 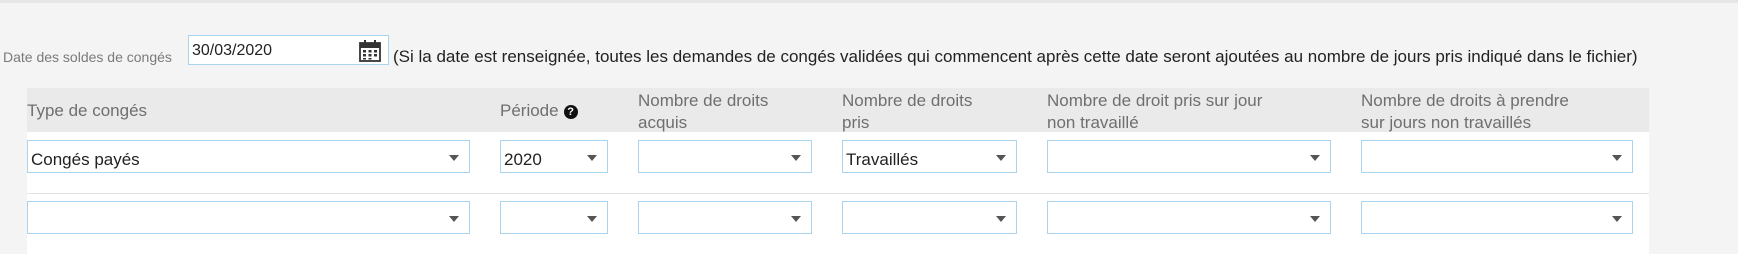 I want to click on period-select, so click(x=554, y=217).